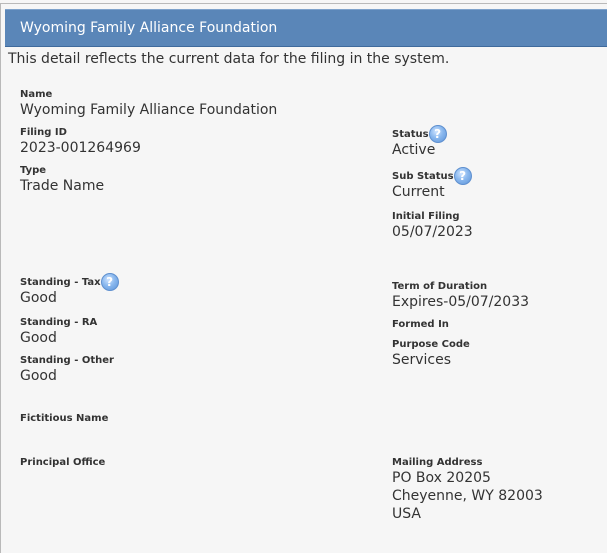 This screenshot has height=553, width=607. I want to click on standing-ra-label: Standing - RA, so click(59, 322).